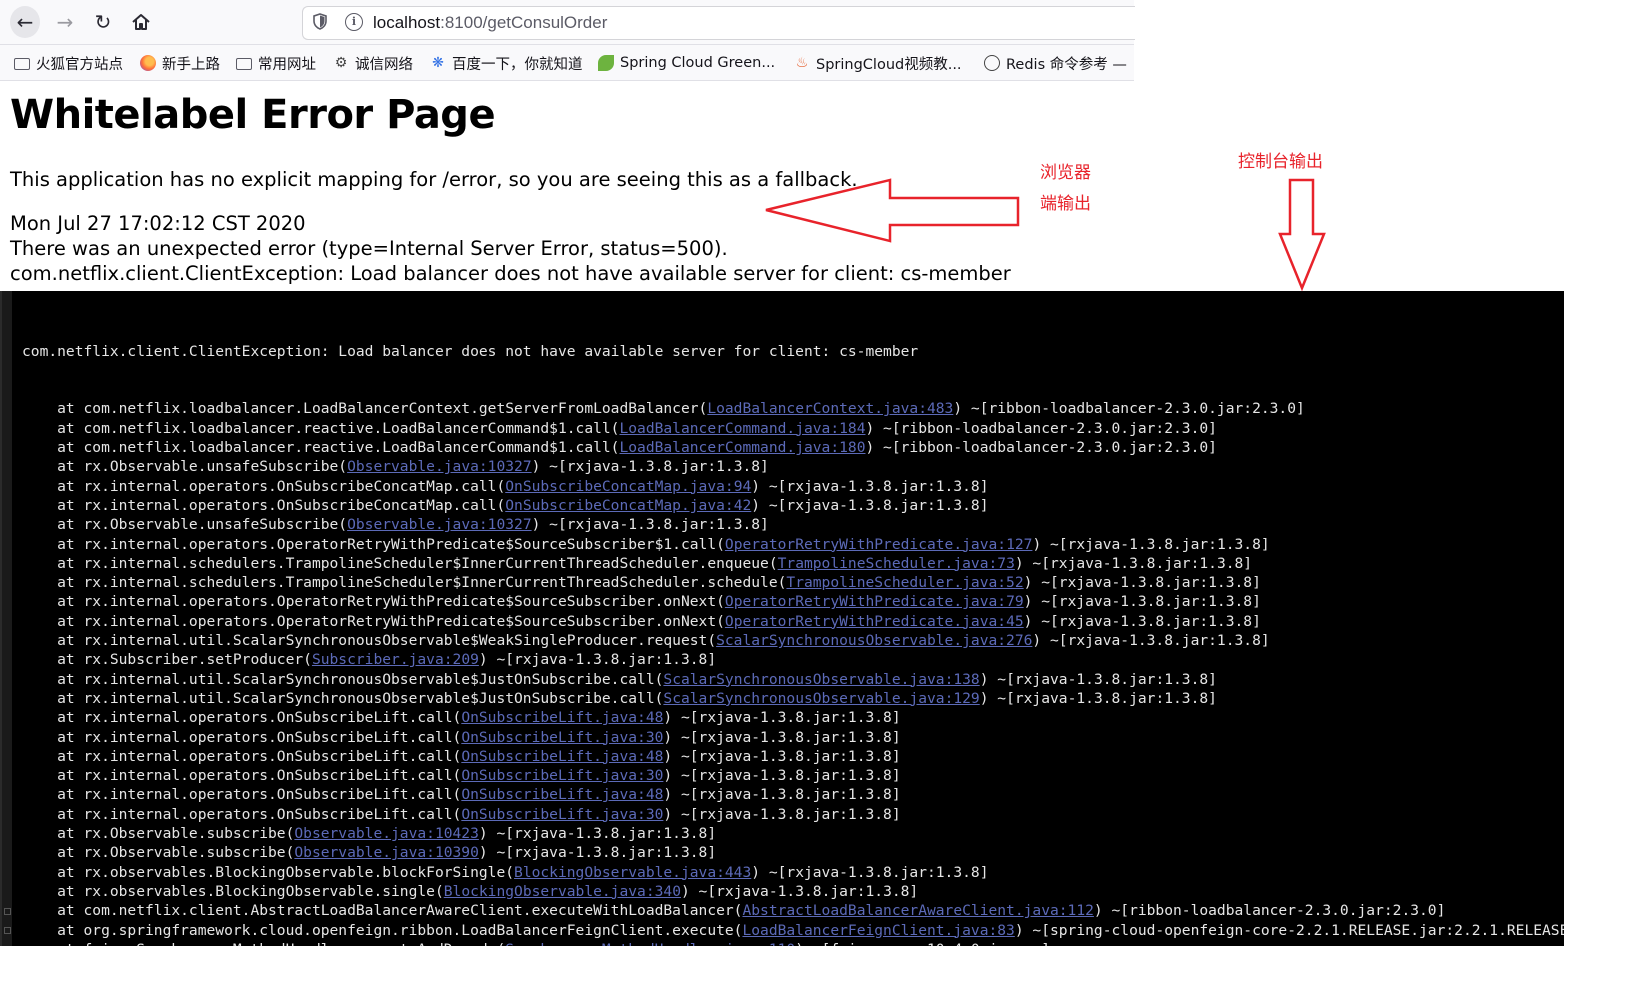  What do you see at coordinates (148, 63) in the screenshot?
I see `firefox-icon` at bounding box center [148, 63].